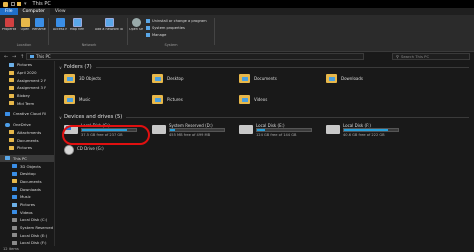 This screenshot has width=474, height=252. I want to click on nav-item-attachments: Attachments, so click(27, 133).